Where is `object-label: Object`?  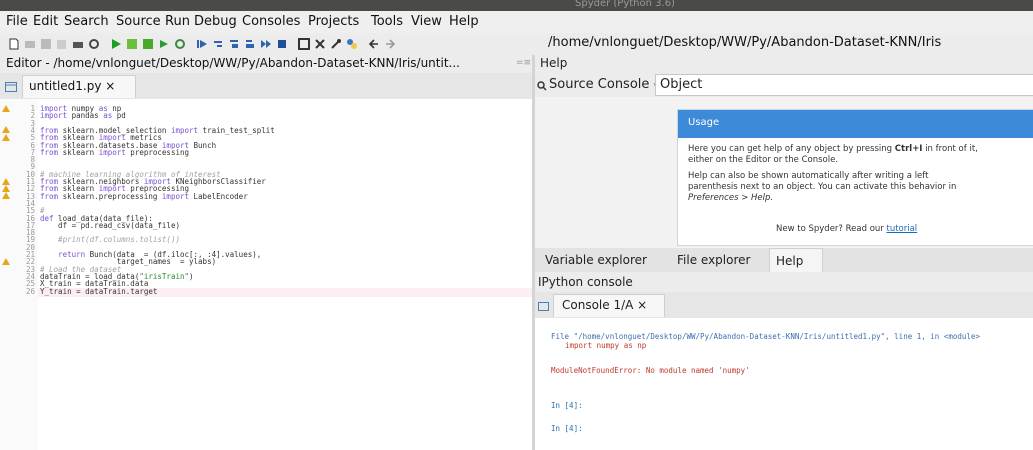 object-label: Object is located at coordinates (681, 84).